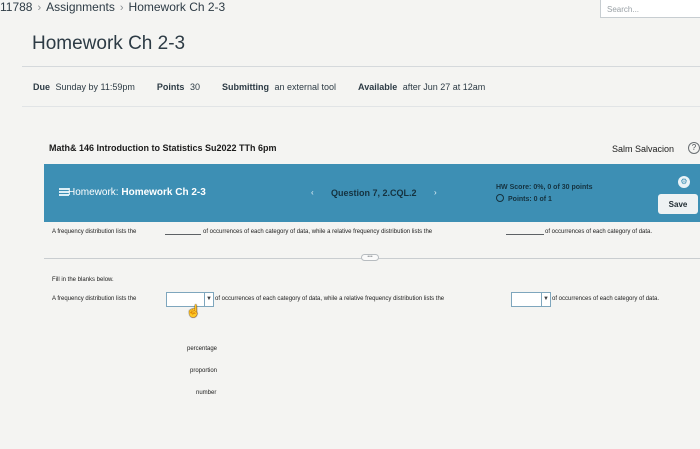 This screenshot has width=700, height=449. Describe the element at coordinates (94, 232) in the screenshot. I see `statement-part-1: A frequency distribution lists the` at that location.